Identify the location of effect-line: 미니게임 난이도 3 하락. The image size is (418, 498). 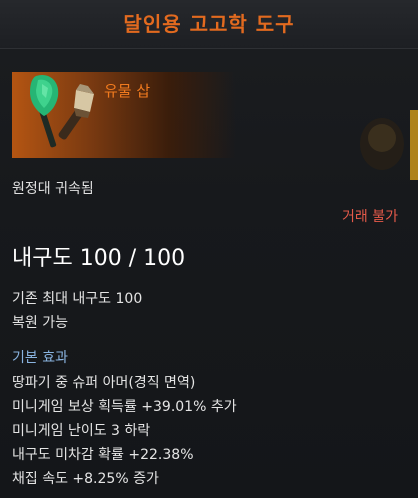
(81, 431).